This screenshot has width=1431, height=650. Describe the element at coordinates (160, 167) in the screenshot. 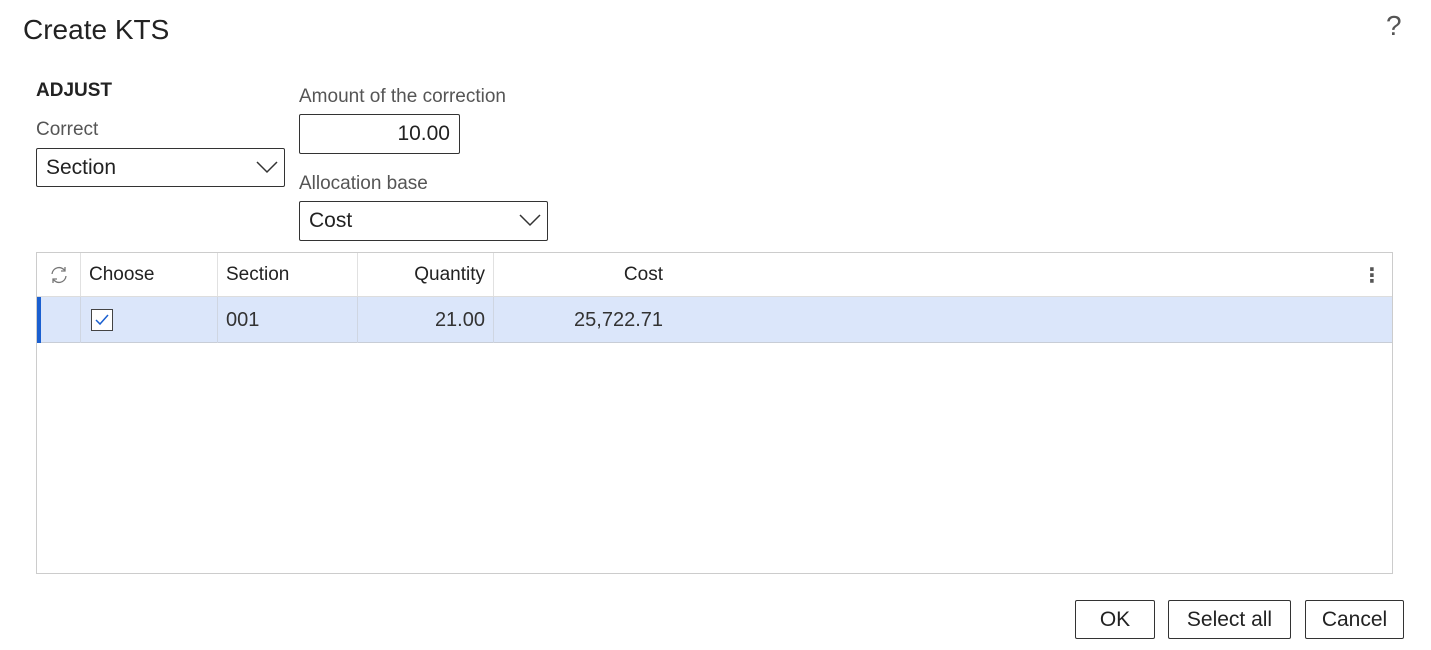

I see `correct-select: Section` at that location.